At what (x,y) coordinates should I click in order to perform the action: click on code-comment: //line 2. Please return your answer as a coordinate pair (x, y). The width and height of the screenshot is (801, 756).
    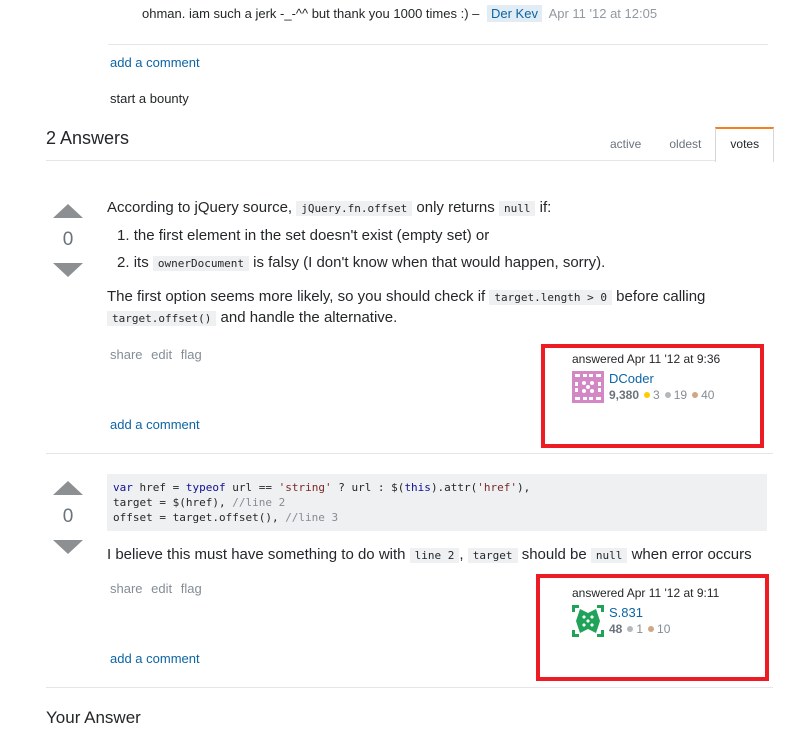
    Looking at the image, I should click on (259, 502).